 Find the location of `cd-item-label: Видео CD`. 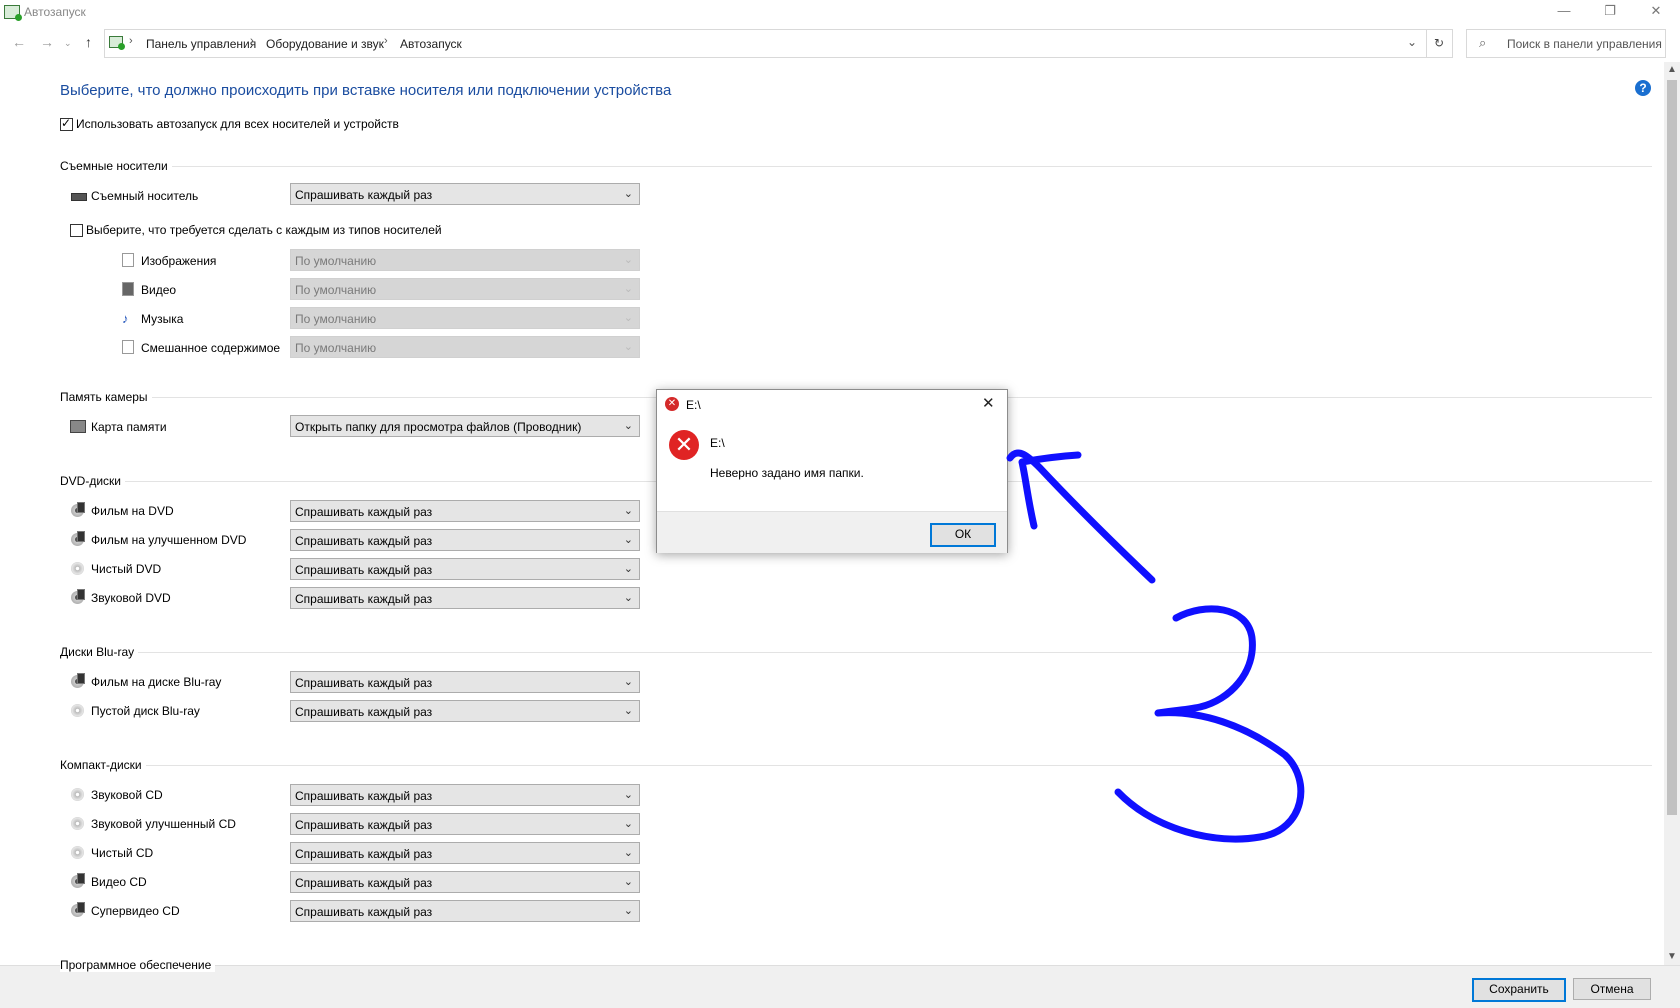

cd-item-label: Видео CD is located at coordinates (119, 882).